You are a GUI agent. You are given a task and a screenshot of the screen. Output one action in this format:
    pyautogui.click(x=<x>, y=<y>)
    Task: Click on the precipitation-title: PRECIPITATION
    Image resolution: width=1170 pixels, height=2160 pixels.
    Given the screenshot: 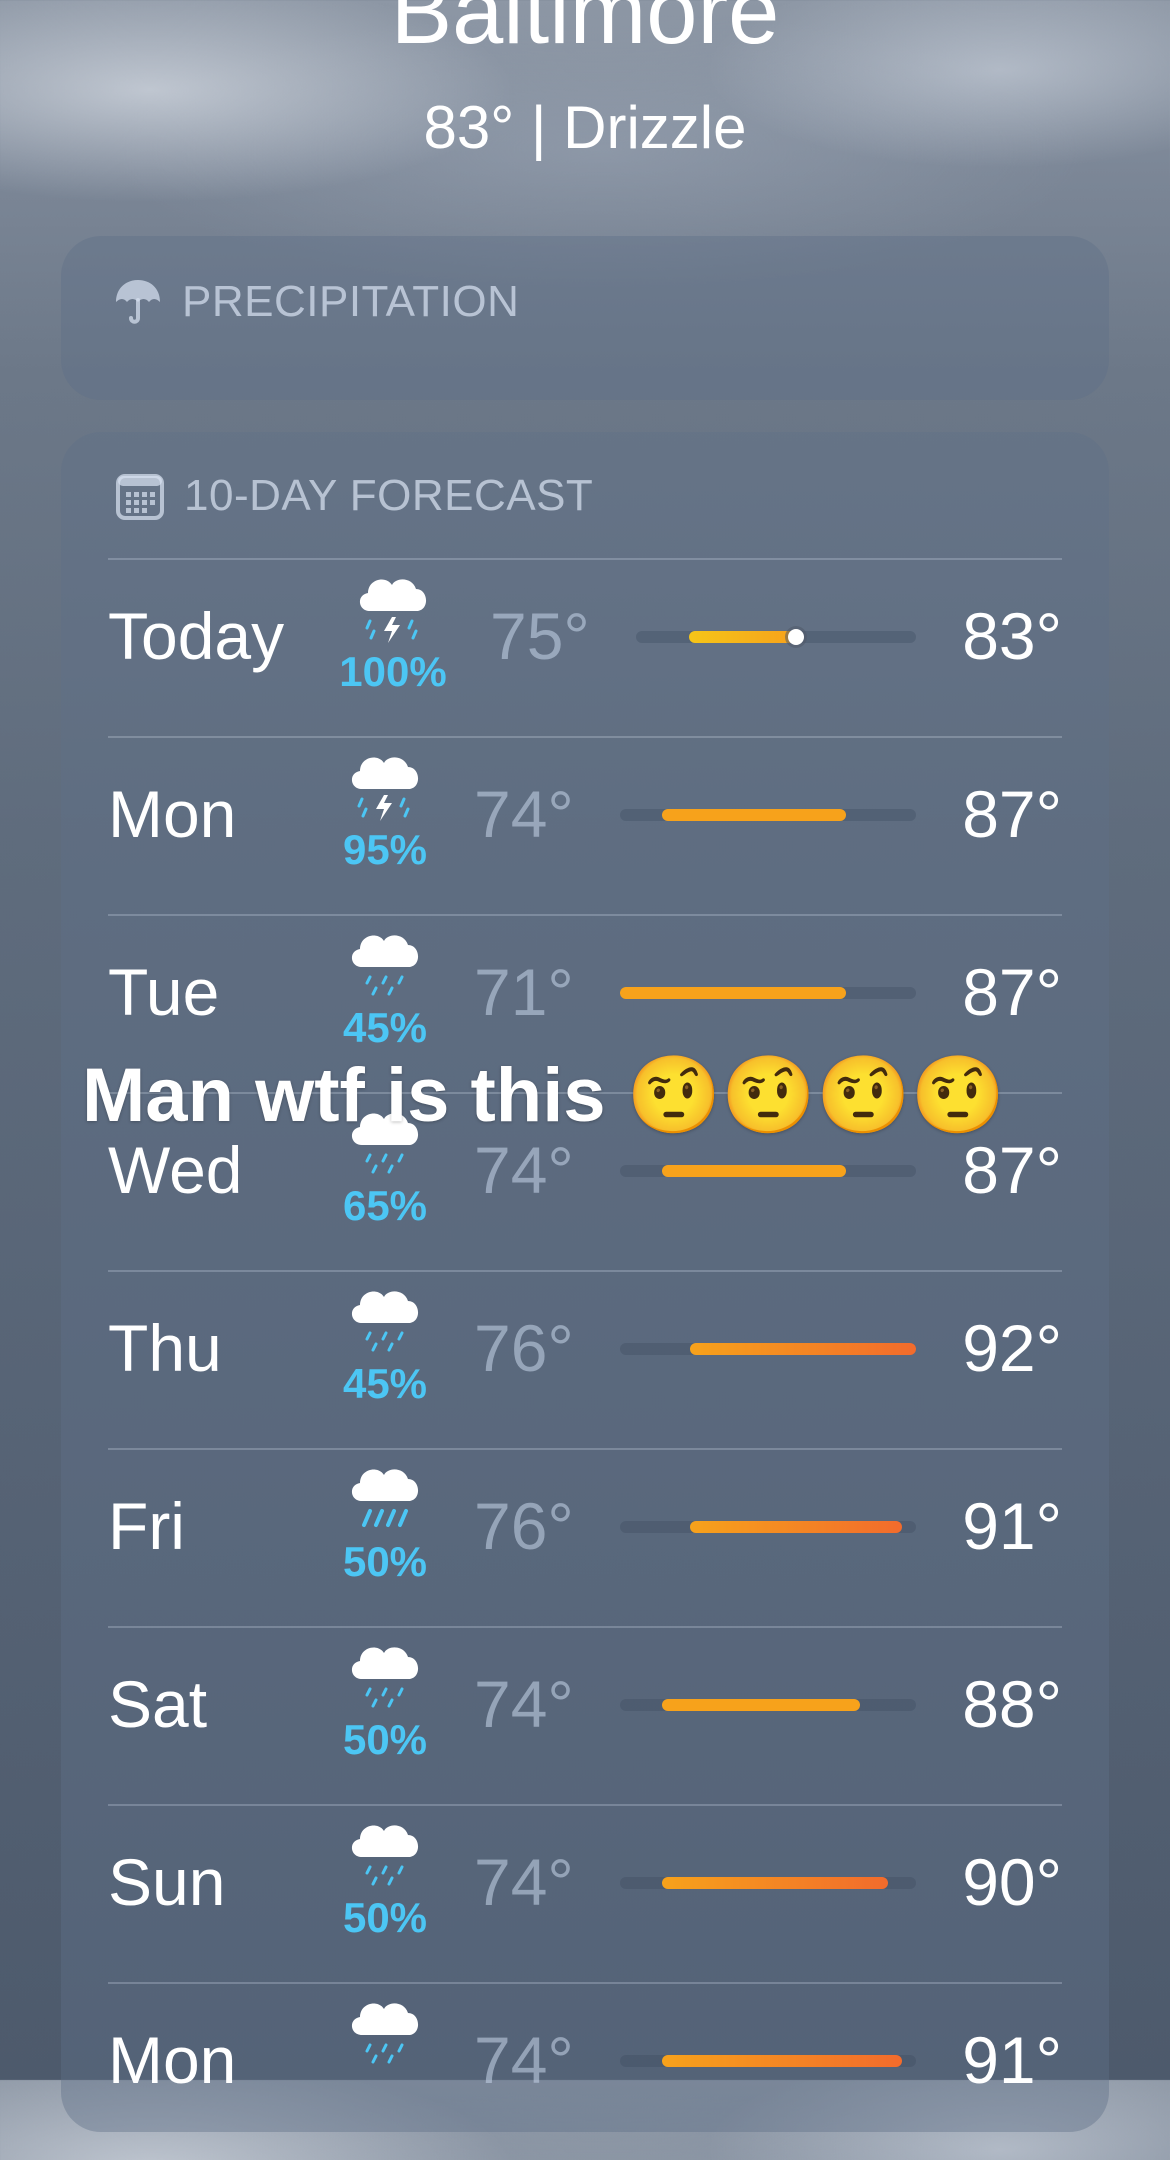 What is the action you would take?
    pyautogui.click(x=351, y=301)
    